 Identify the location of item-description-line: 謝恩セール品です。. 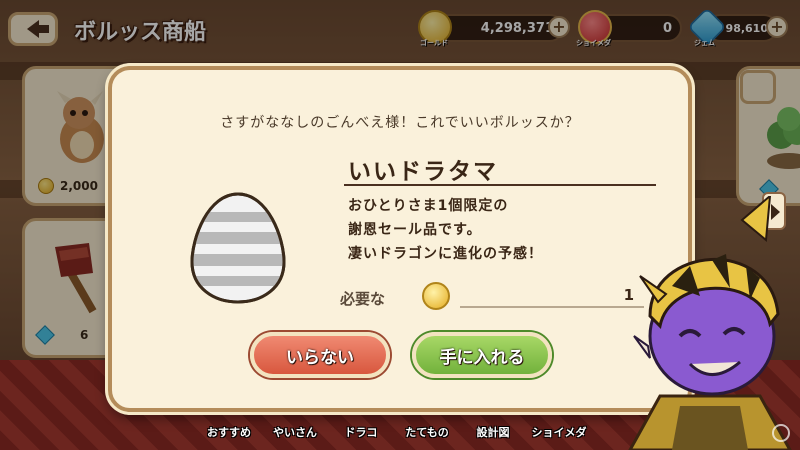
(415, 230).